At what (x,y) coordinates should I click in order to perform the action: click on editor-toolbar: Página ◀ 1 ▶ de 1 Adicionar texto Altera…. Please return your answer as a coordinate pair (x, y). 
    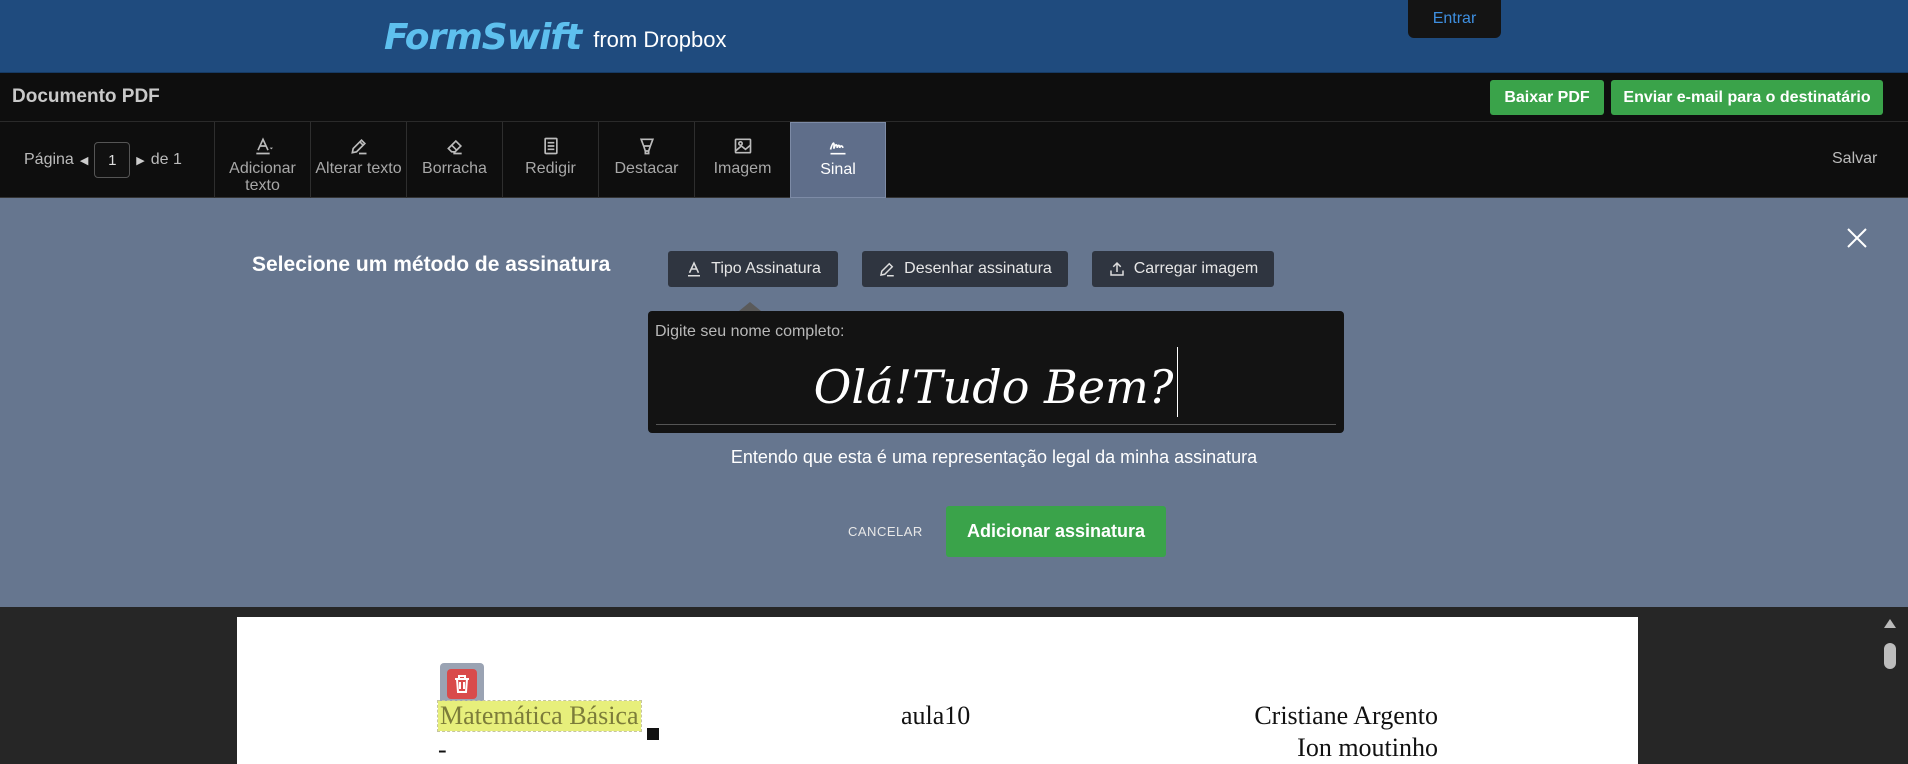
    Looking at the image, I should click on (954, 160).